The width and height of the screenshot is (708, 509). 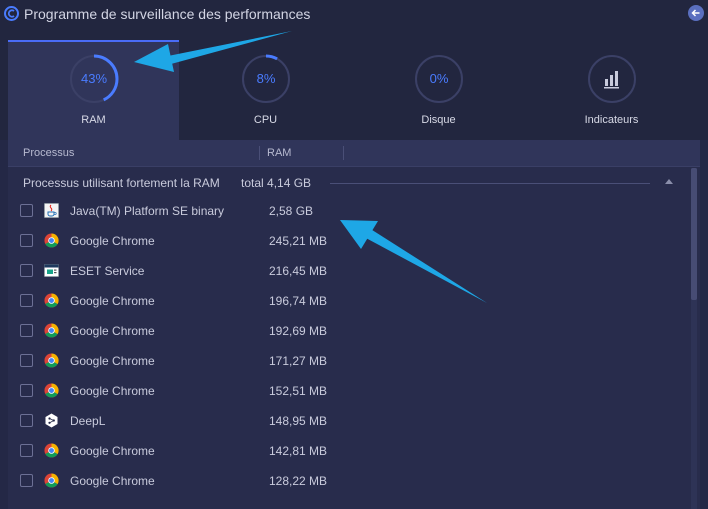 I want to click on vertical-scrollbar, so click(x=694, y=338).